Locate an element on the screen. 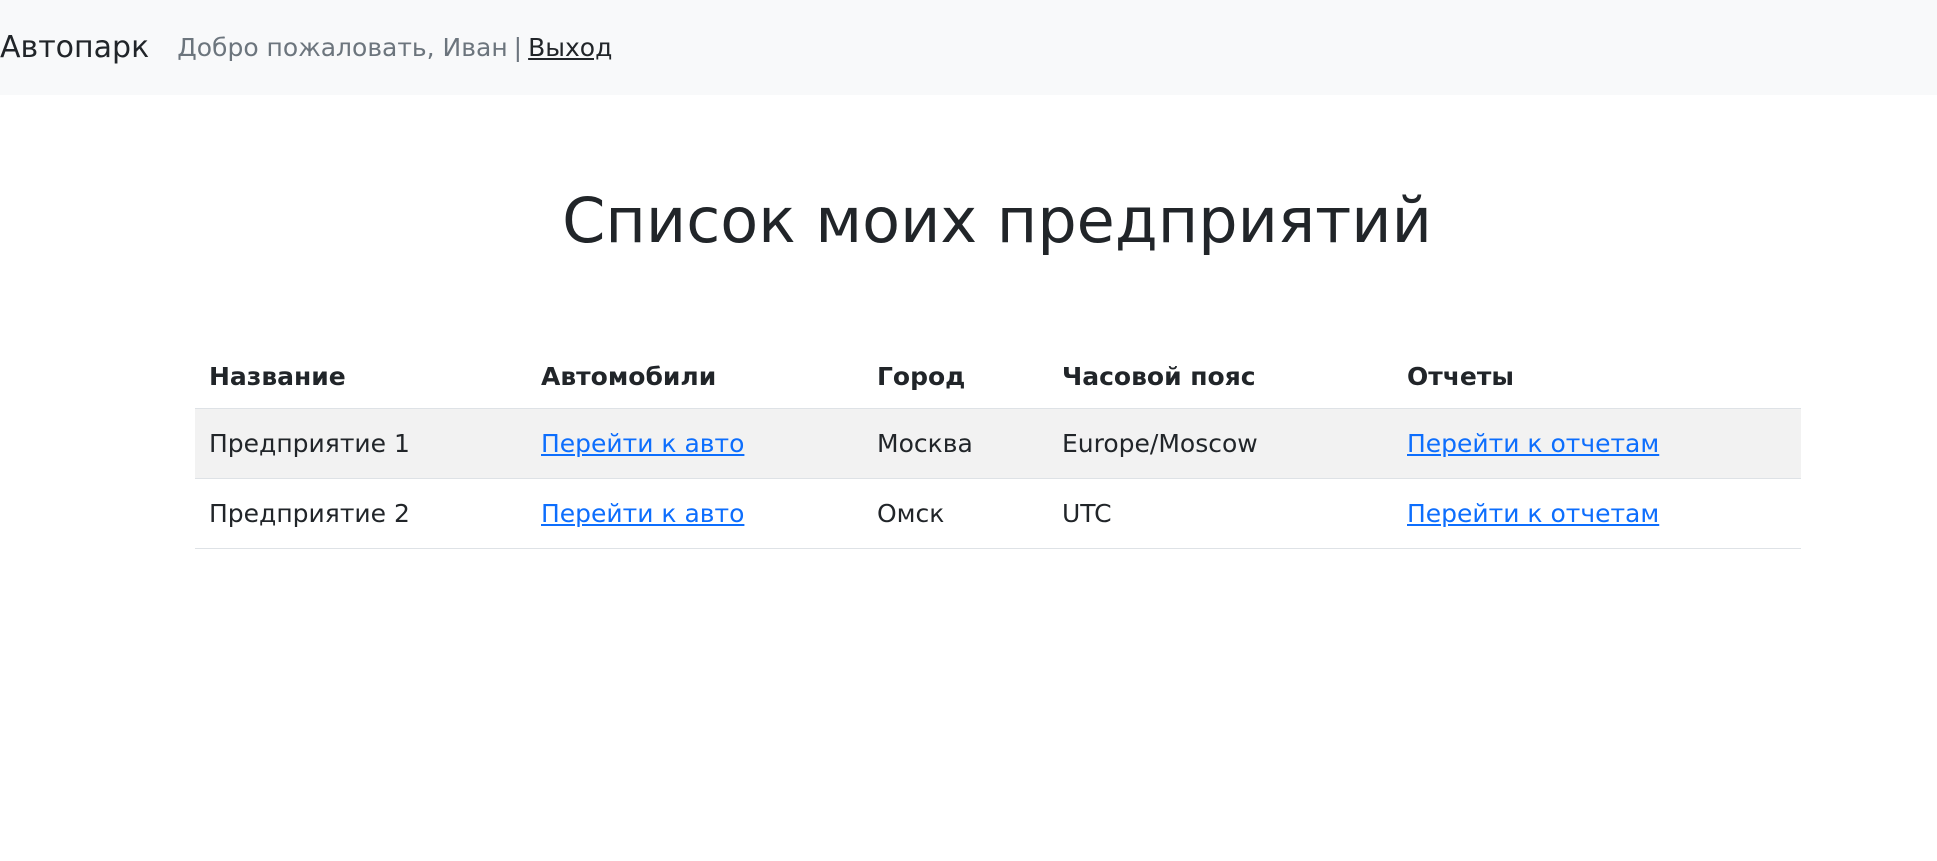 The width and height of the screenshot is (1937, 861). enterprise-name: Предприятие 2 is located at coordinates (361, 513).